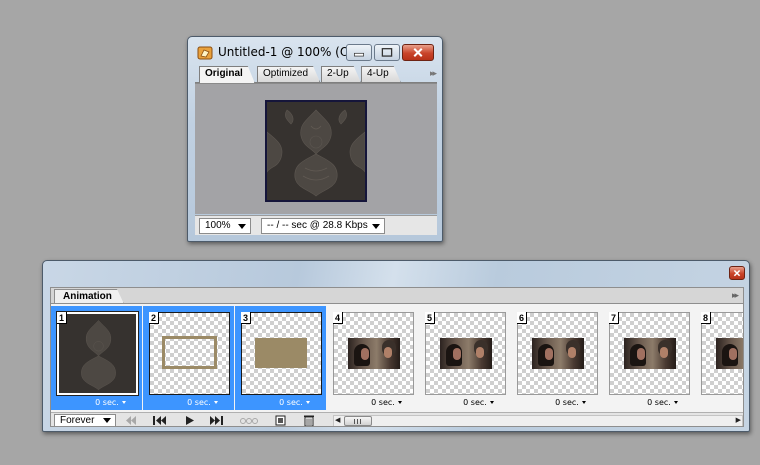 The width and height of the screenshot is (760, 465). What do you see at coordinates (227, 74) in the screenshot?
I see `tab-original: Original` at bounding box center [227, 74].